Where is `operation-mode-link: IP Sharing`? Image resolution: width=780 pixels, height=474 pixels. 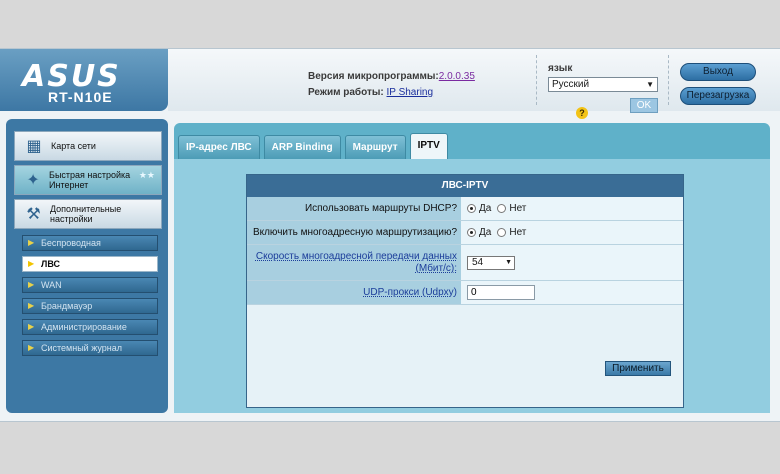
operation-mode-link: IP Sharing is located at coordinates (410, 92).